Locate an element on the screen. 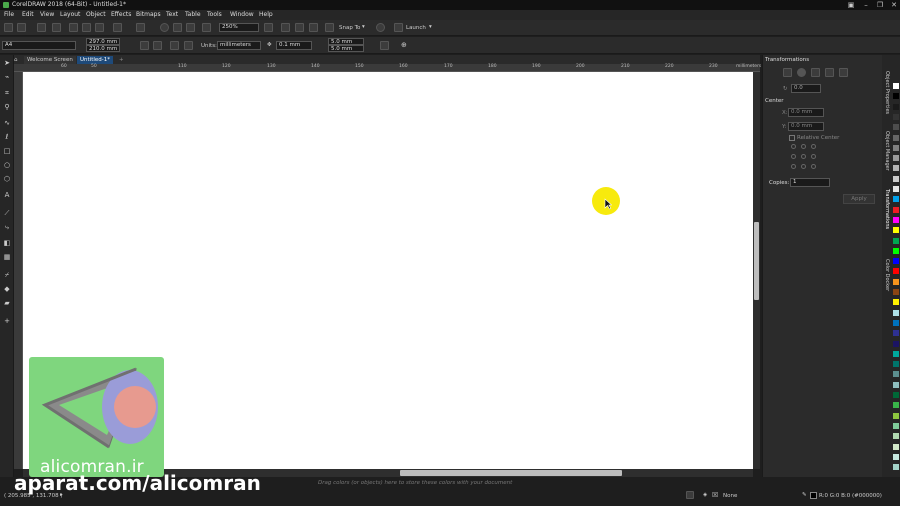  all-pages-icon is located at coordinates (174, 45).